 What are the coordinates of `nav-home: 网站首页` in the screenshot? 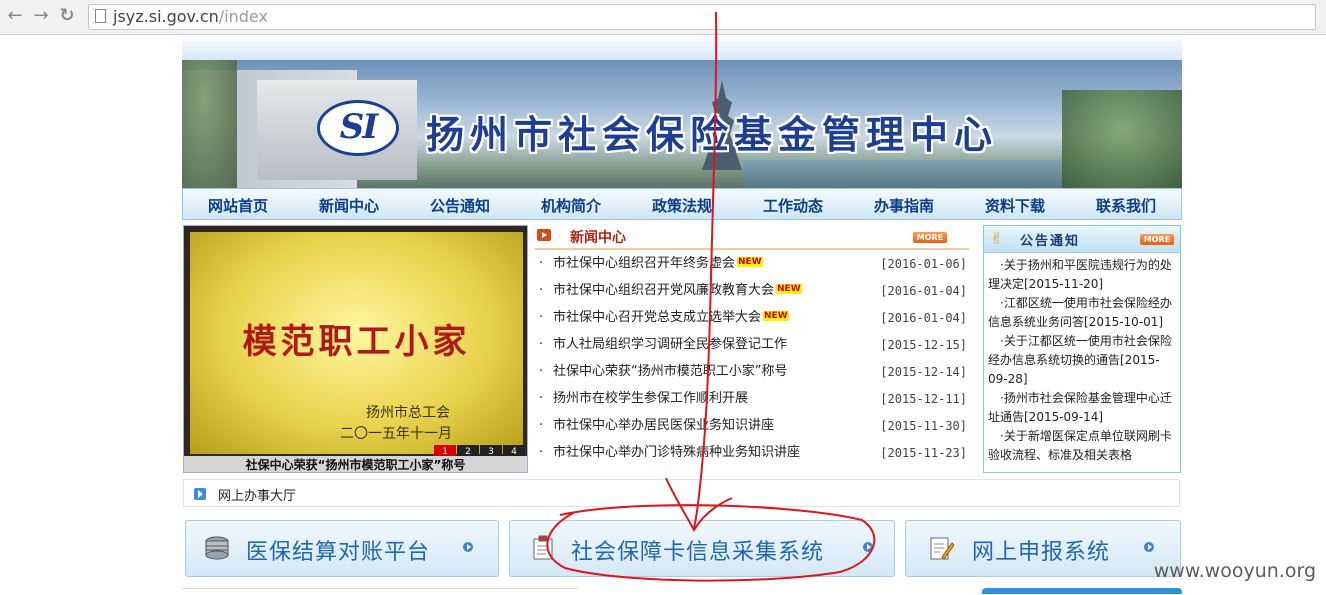 It's located at (238, 205).